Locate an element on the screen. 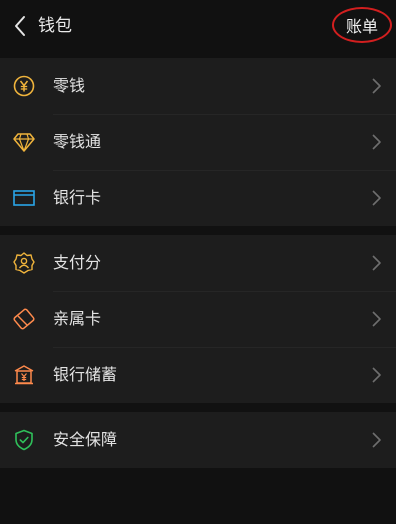 This screenshot has width=396, height=524. menu-item-label: 零钱通 is located at coordinates (77, 141).